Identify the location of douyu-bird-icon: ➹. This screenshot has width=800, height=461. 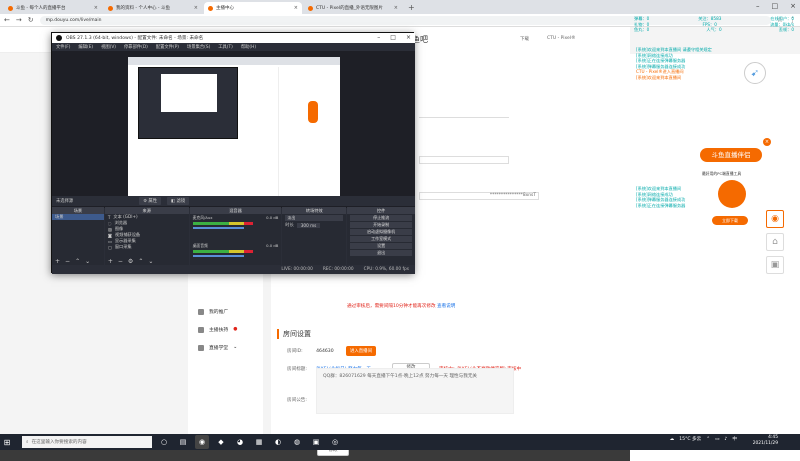
(755, 73).